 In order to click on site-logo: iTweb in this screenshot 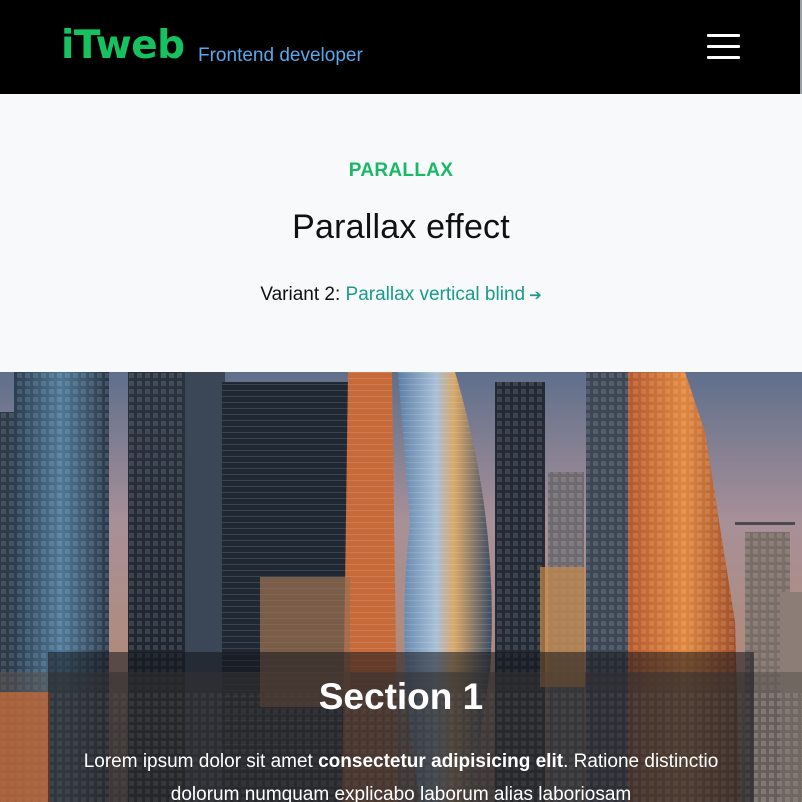, I will do `click(123, 46)`.